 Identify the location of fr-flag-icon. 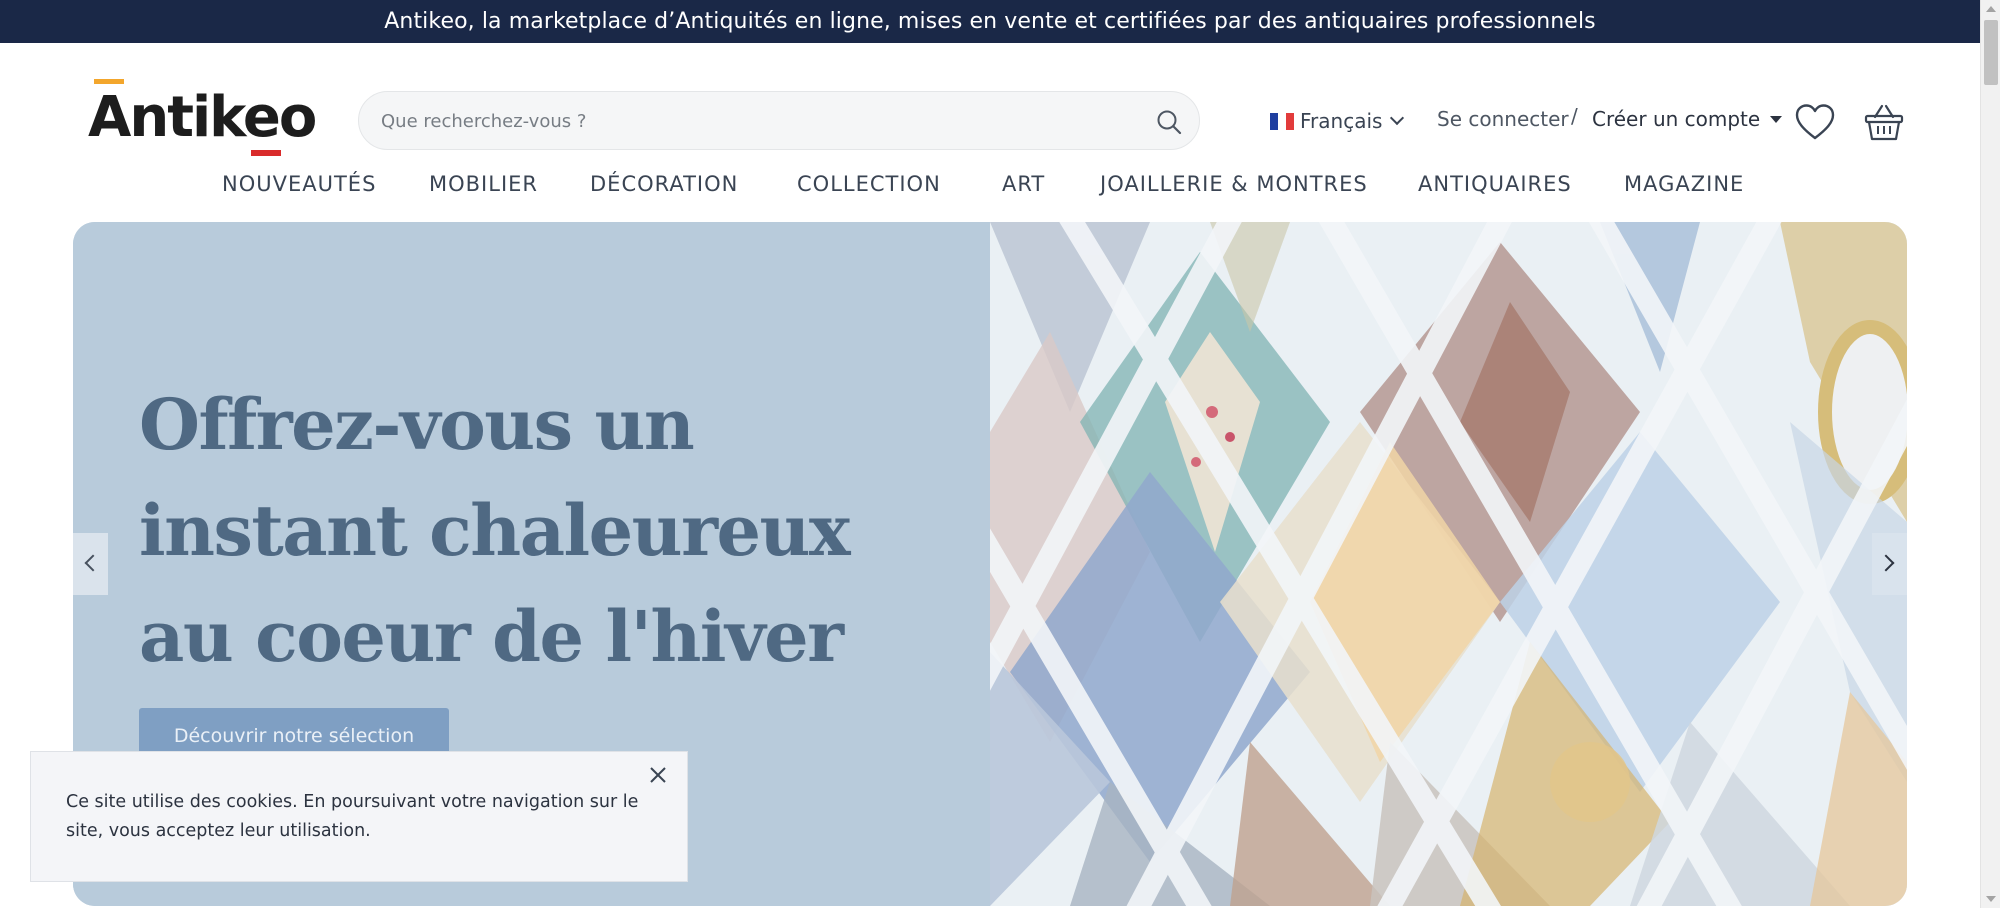
(1282, 121).